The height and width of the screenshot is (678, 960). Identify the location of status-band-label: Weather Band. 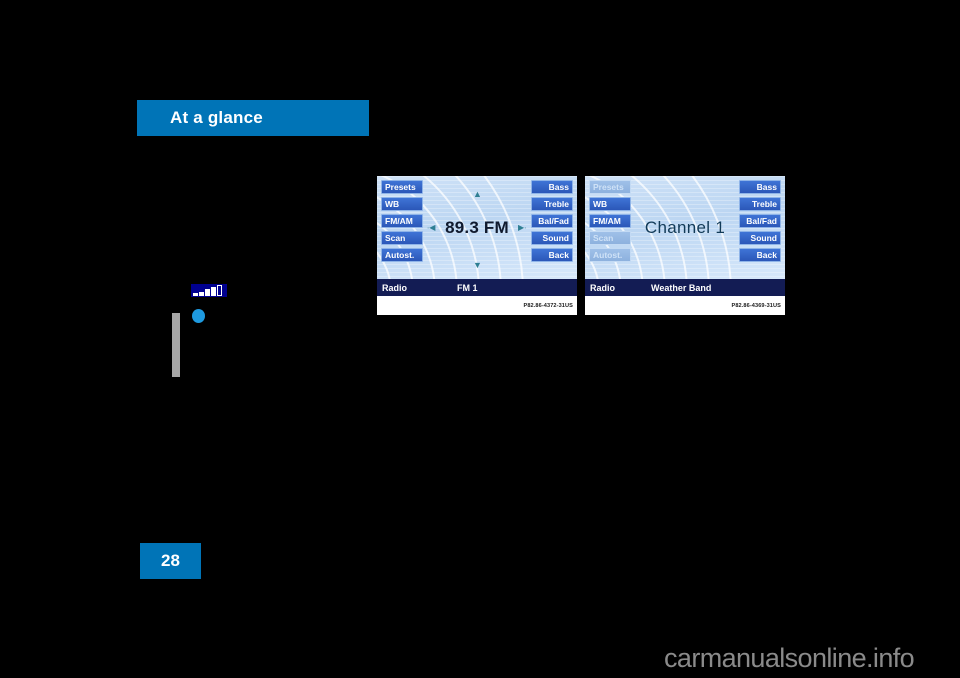
(681, 287).